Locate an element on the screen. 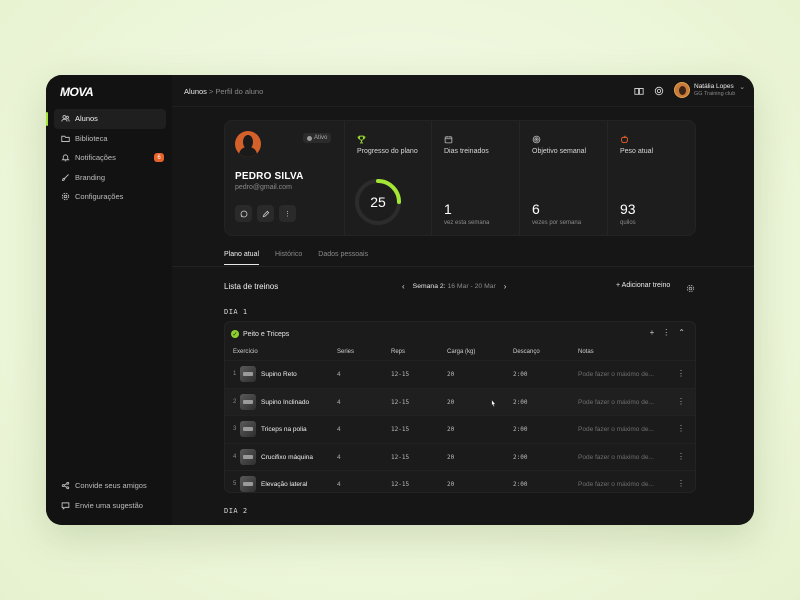  metric-value: 93 is located at coordinates (628, 209).